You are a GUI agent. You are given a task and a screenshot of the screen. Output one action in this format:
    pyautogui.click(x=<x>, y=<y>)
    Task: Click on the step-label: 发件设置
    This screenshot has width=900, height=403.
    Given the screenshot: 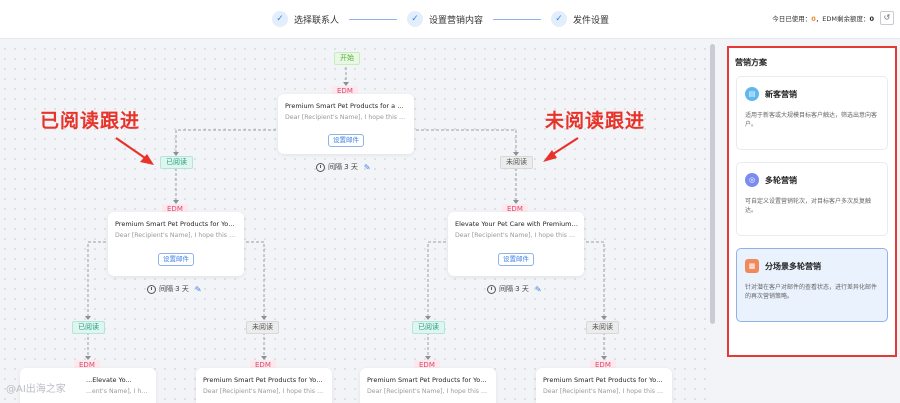 What is the action you would take?
    pyautogui.click(x=591, y=20)
    